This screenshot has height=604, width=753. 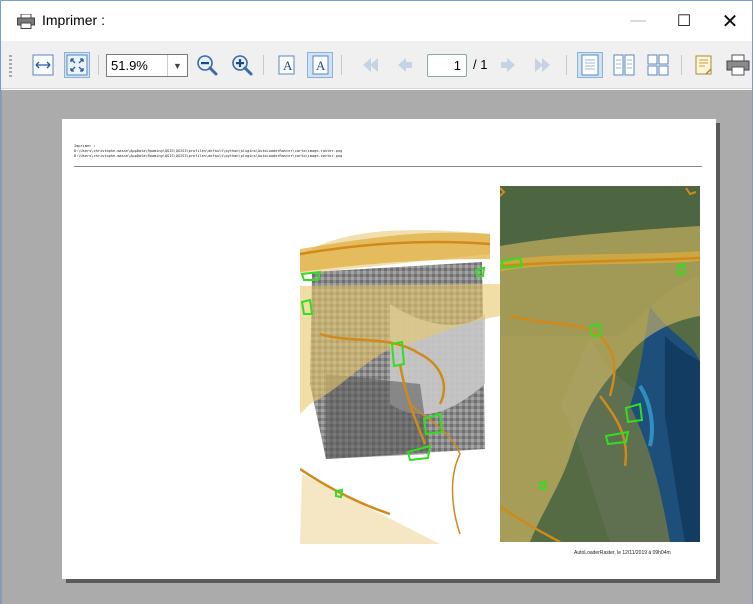 I want to click on zoom-combobox: 51.9% ▼, so click(x=147, y=65).